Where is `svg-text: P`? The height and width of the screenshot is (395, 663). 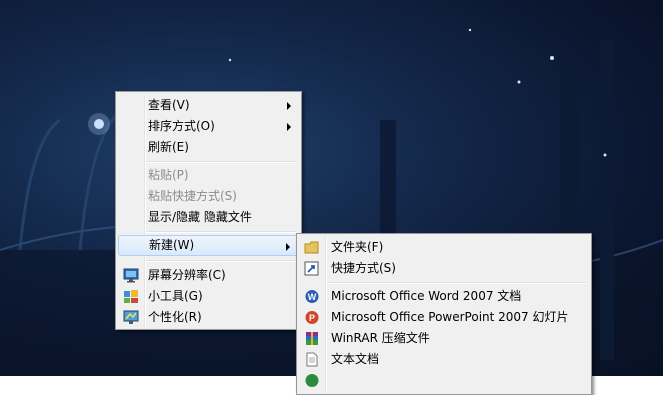 svg-text: P is located at coordinates (312, 318).